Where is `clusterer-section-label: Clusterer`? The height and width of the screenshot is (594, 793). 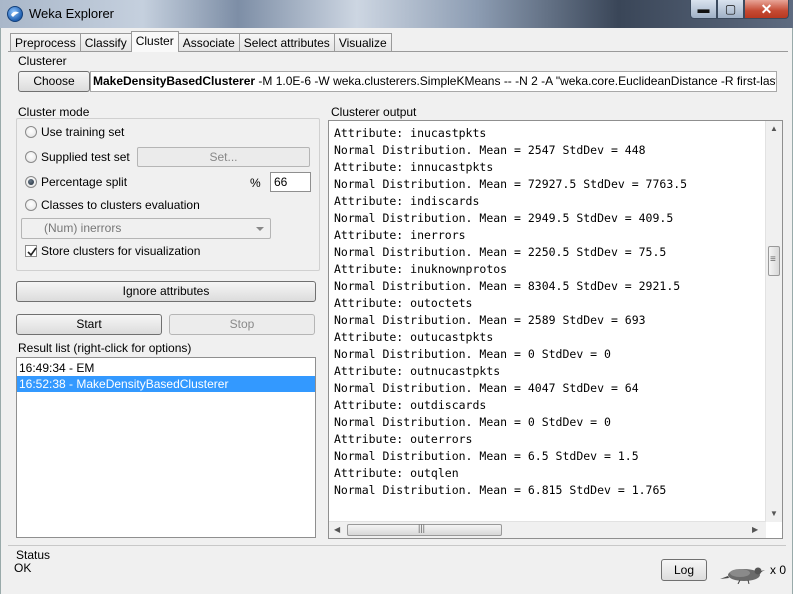 clusterer-section-label: Clusterer is located at coordinates (42, 61).